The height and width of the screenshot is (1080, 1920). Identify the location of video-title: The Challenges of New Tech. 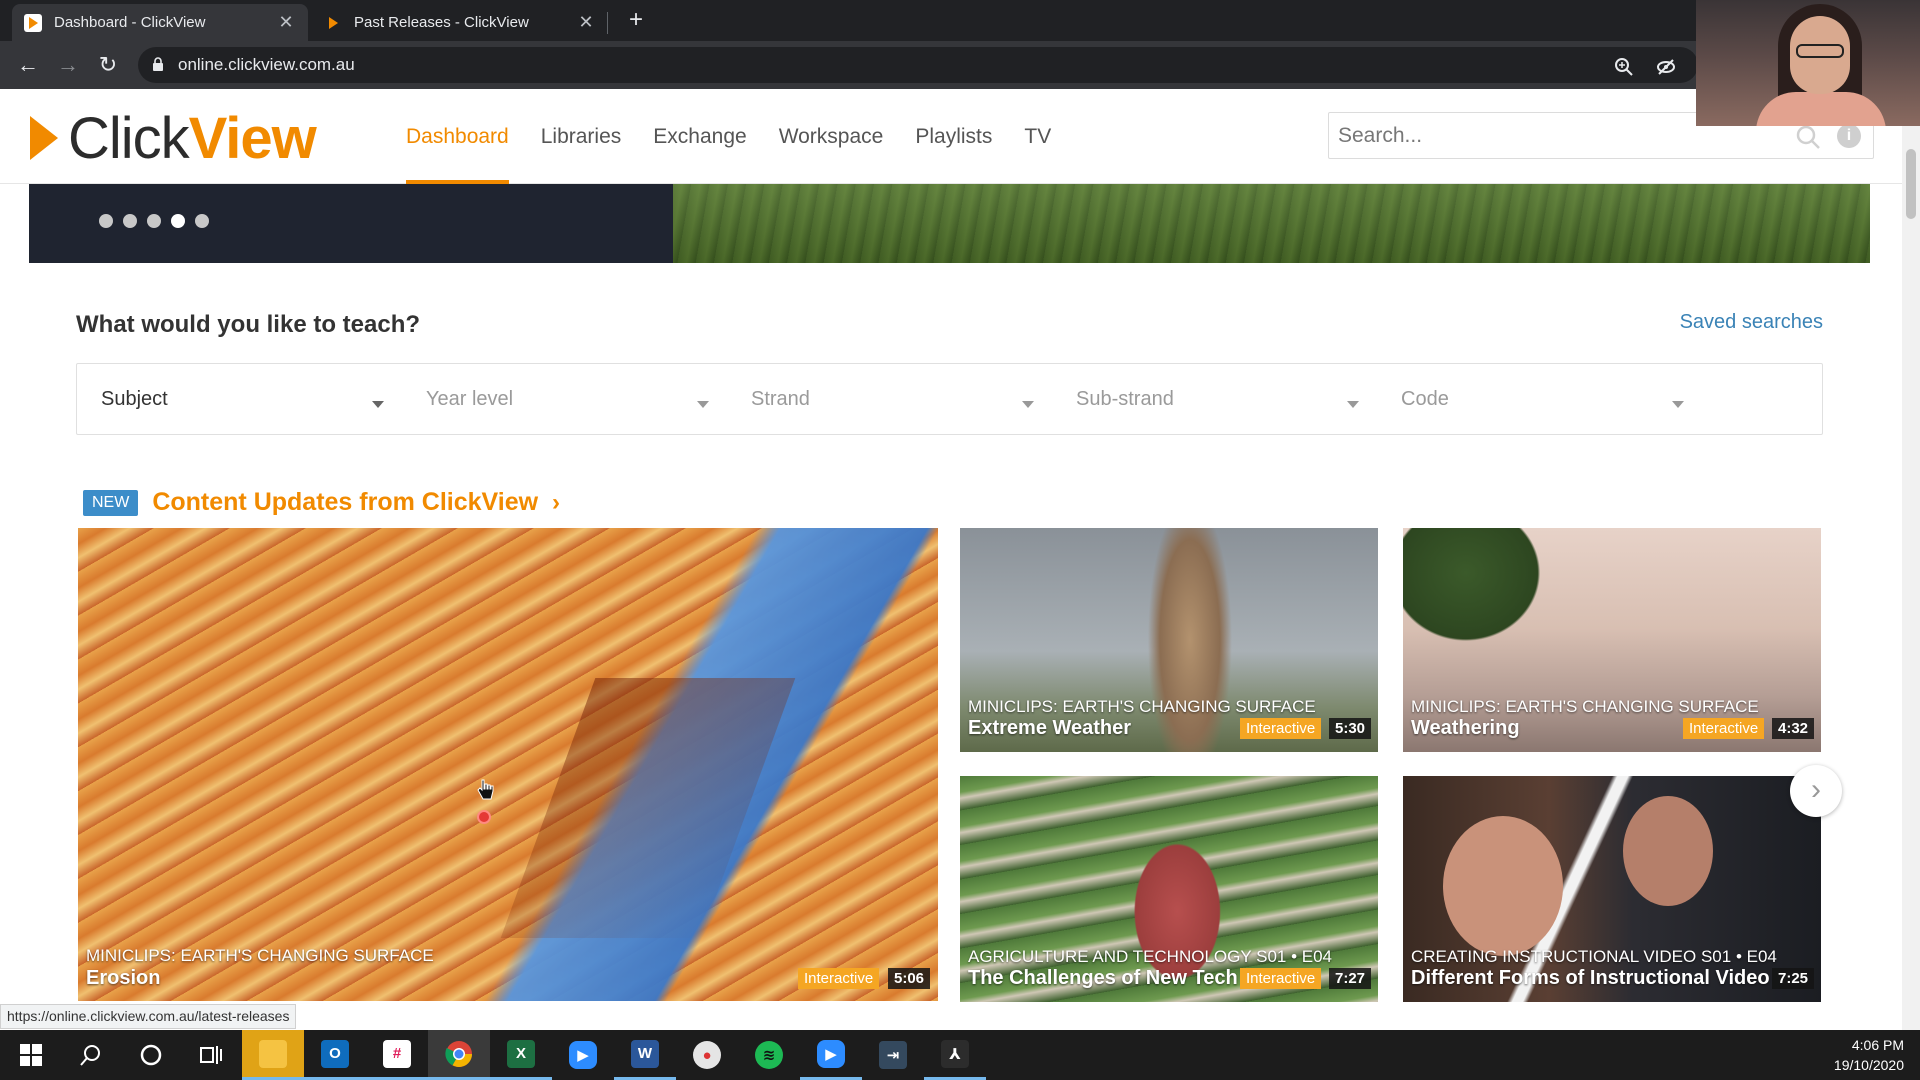
(1103, 978).